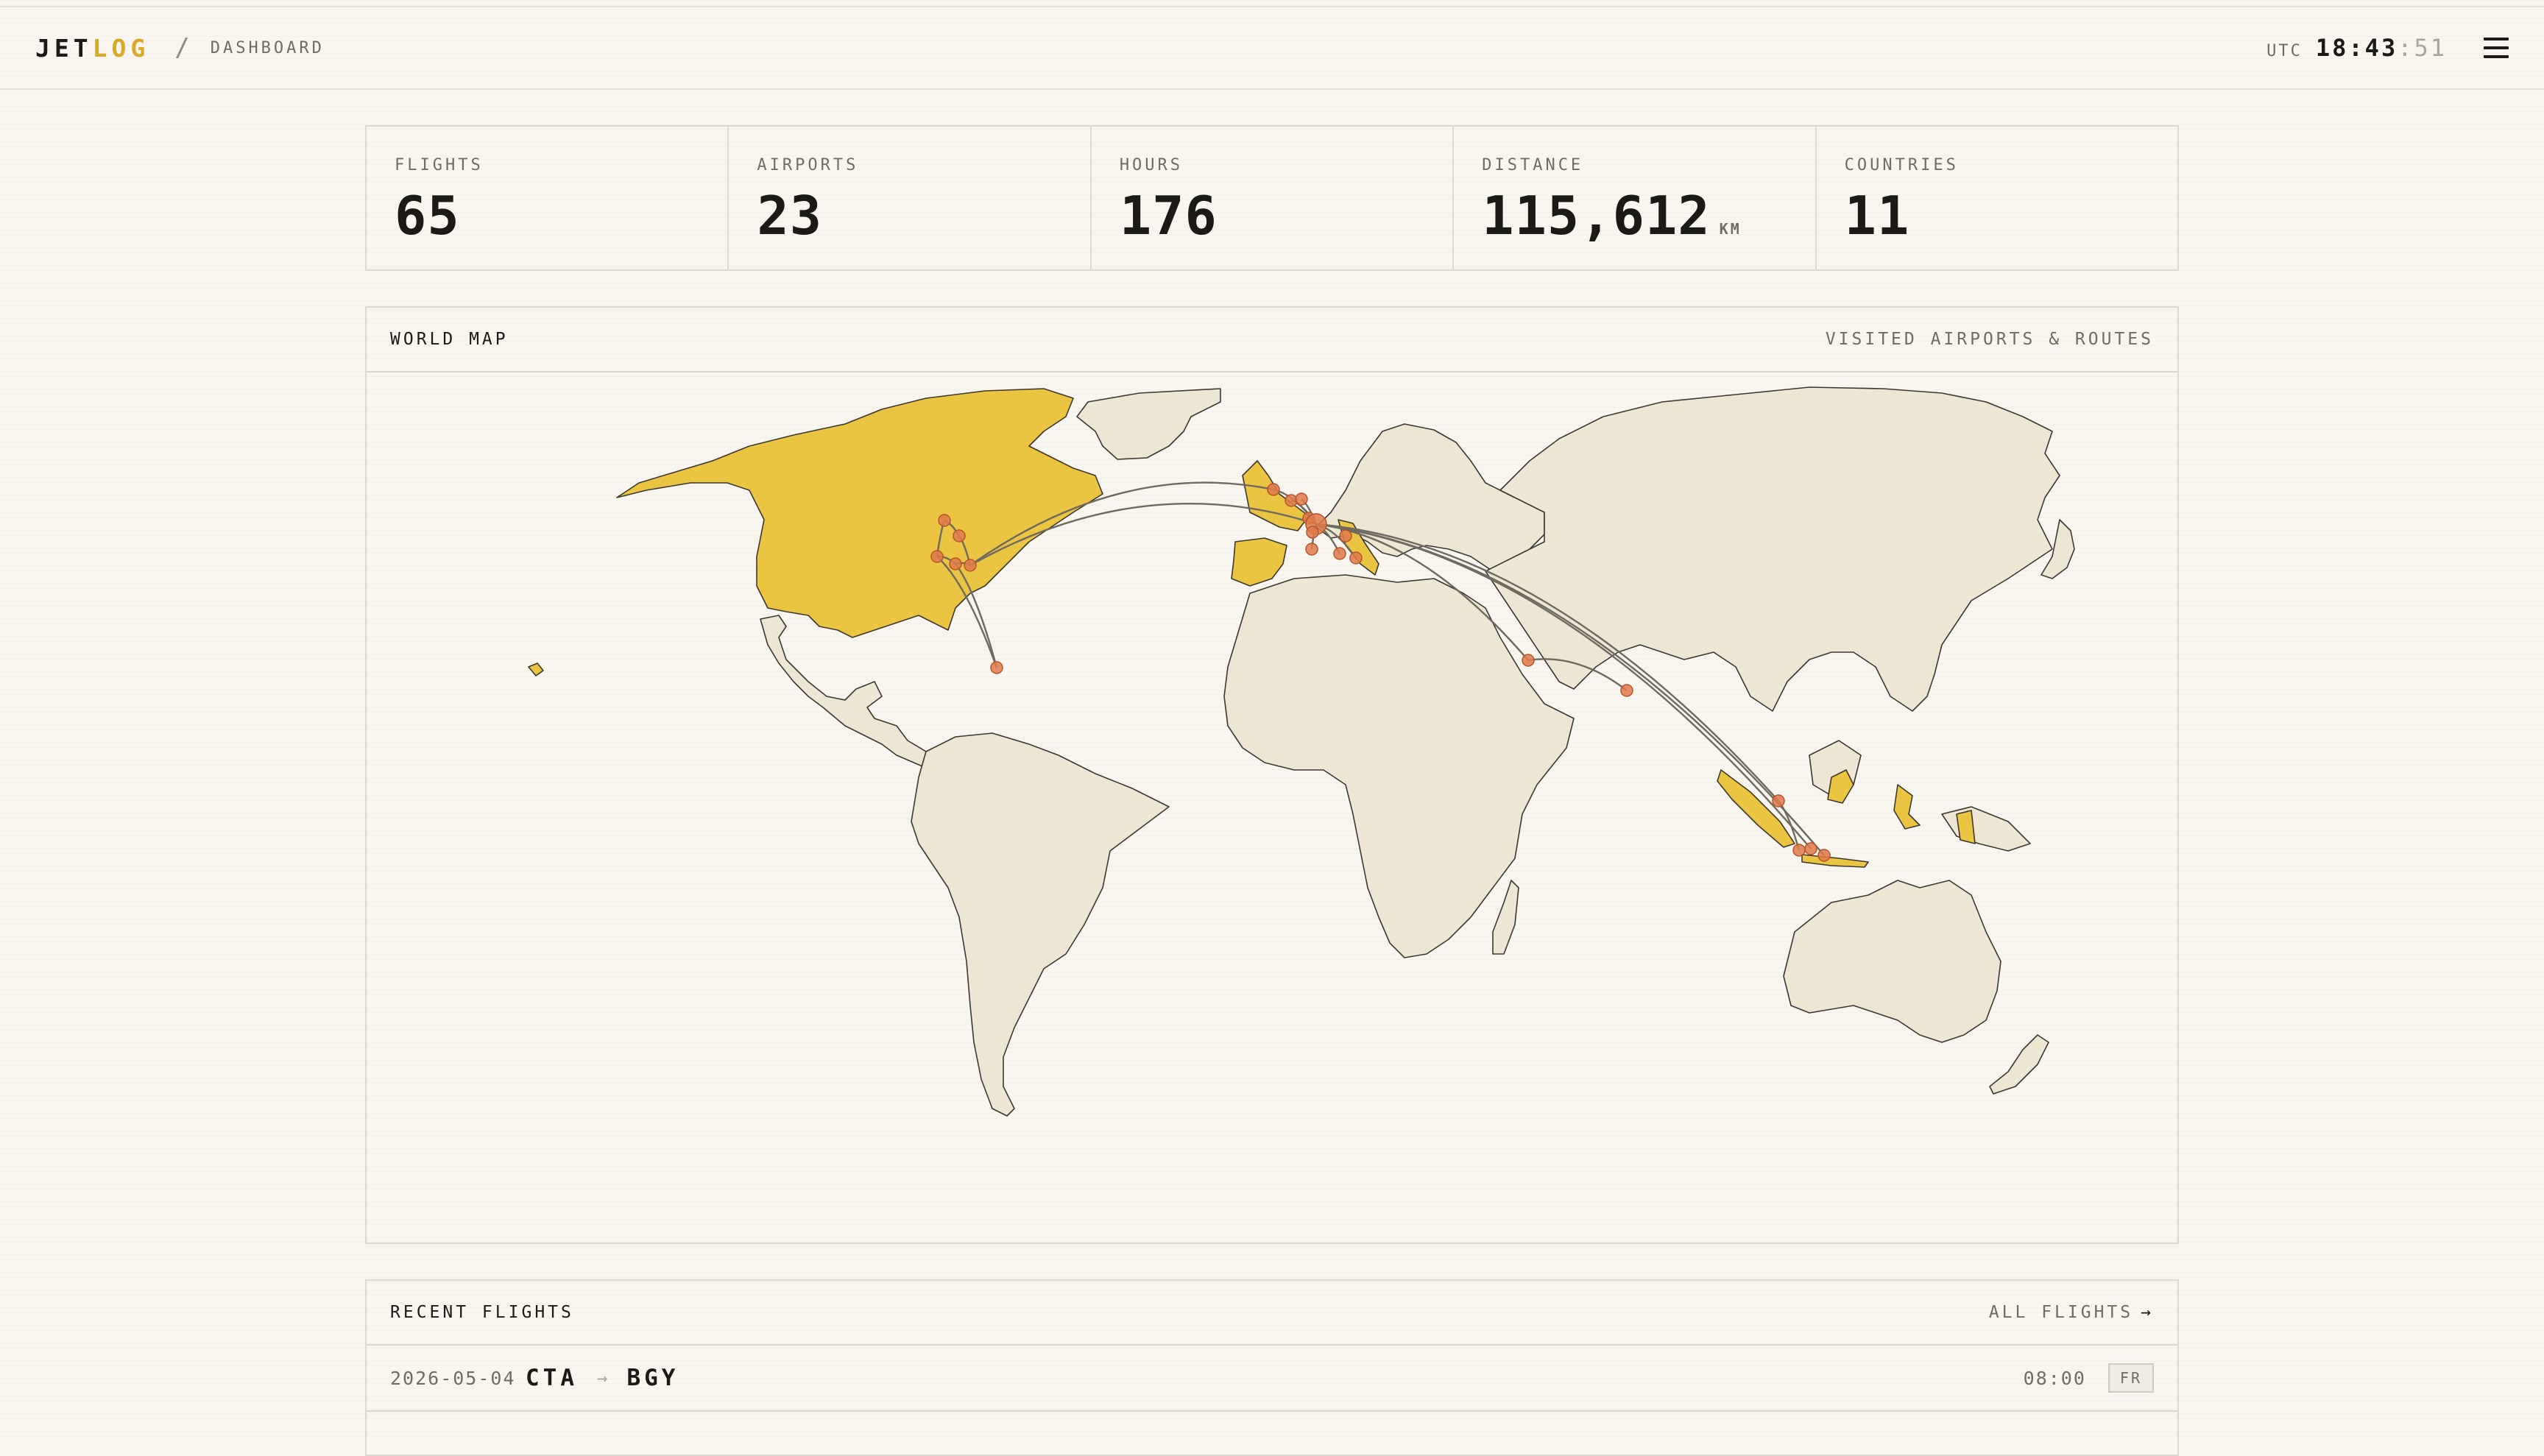 This screenshot has width=2544, height=1456. Describe the element at coordinates (2147, 1312) in the screenshot. I see `arrow-right-icon: →` at that location.